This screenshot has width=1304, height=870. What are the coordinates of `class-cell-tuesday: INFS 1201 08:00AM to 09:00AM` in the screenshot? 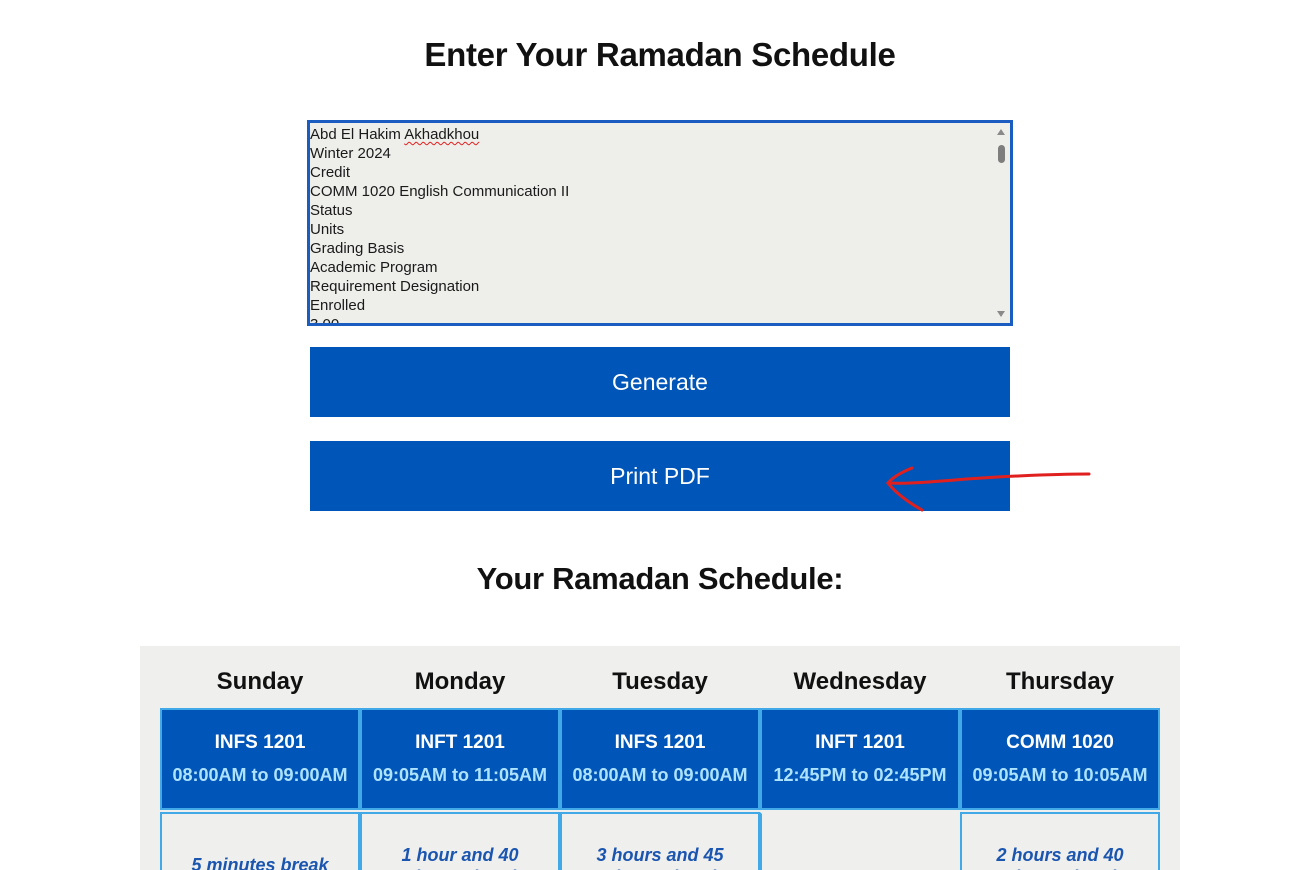 It's located at (660, 759).